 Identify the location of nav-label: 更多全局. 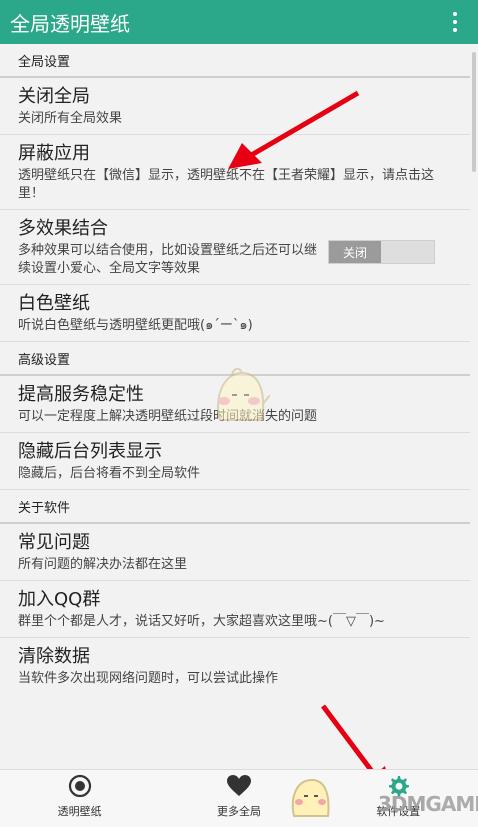
(238, 811).